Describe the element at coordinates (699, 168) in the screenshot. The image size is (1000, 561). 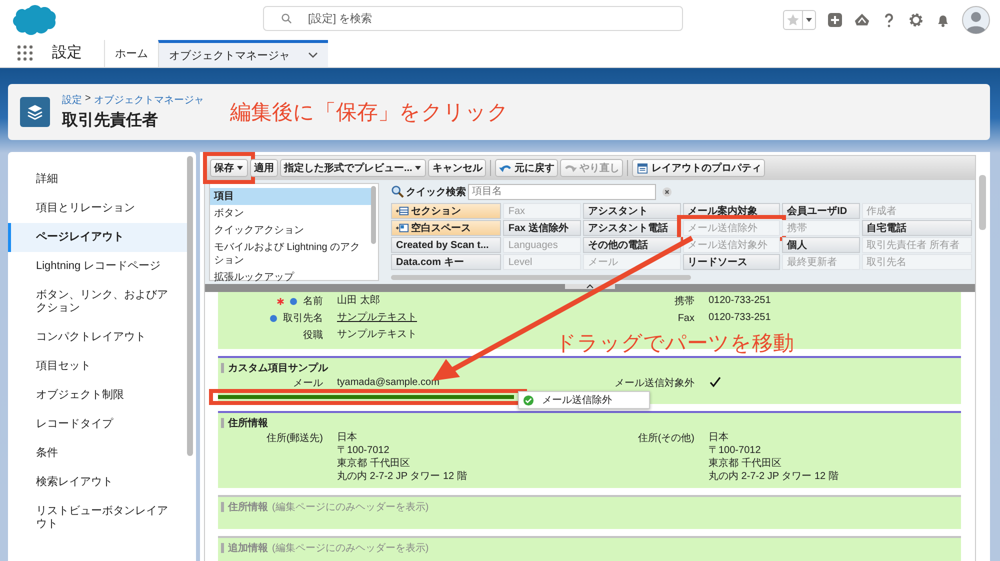
I see `toolbar-button: レイアウトのプロパティ` at that location.